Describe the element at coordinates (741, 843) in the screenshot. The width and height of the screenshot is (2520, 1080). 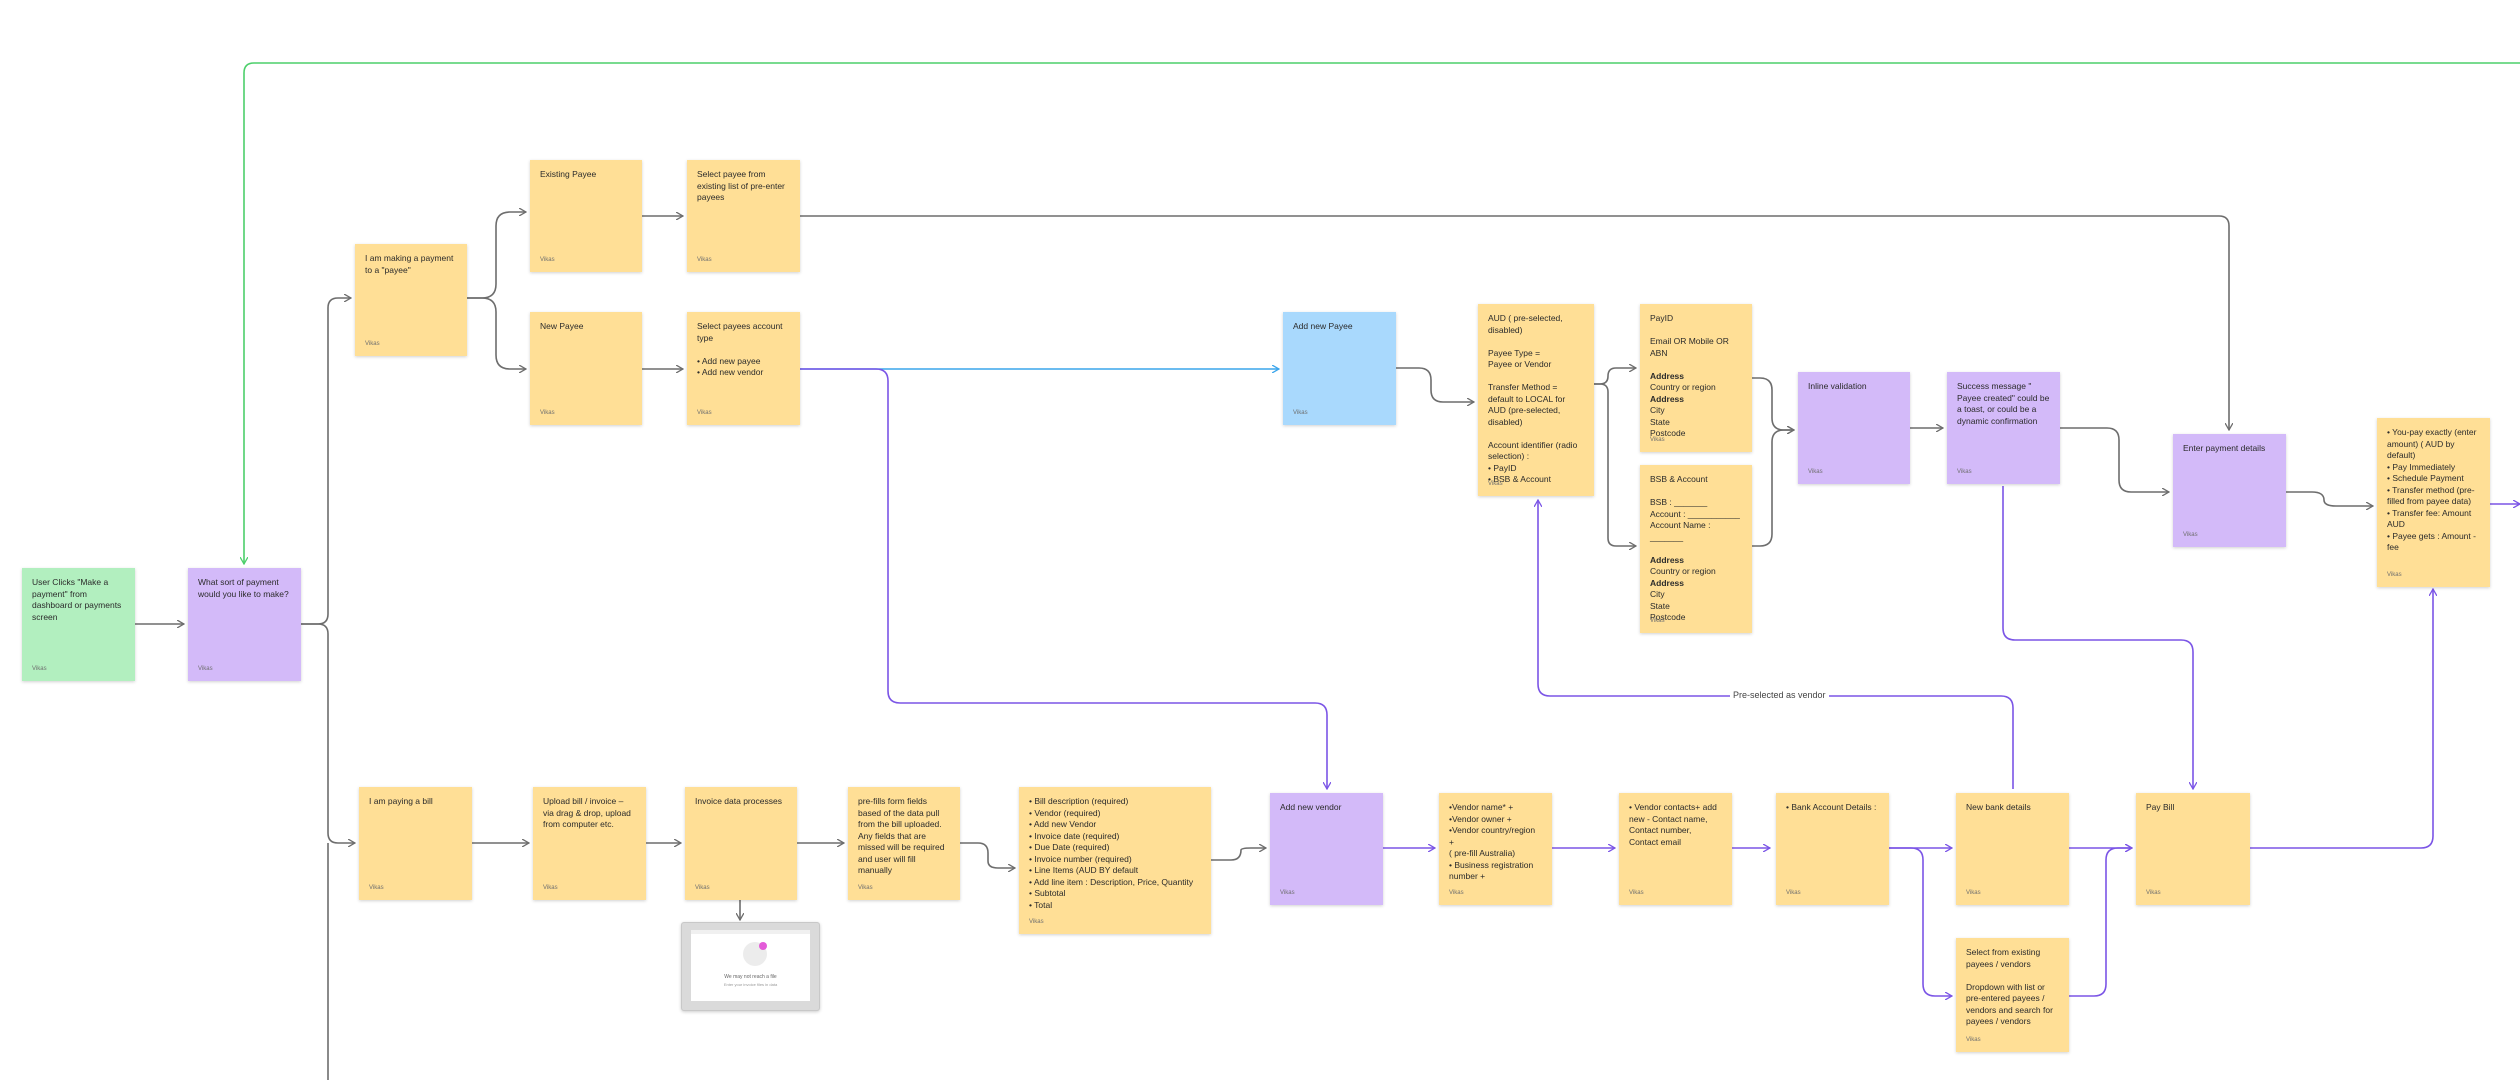
I see `sticky-invoice-processes: Invoice data processes Vikas` at that location.